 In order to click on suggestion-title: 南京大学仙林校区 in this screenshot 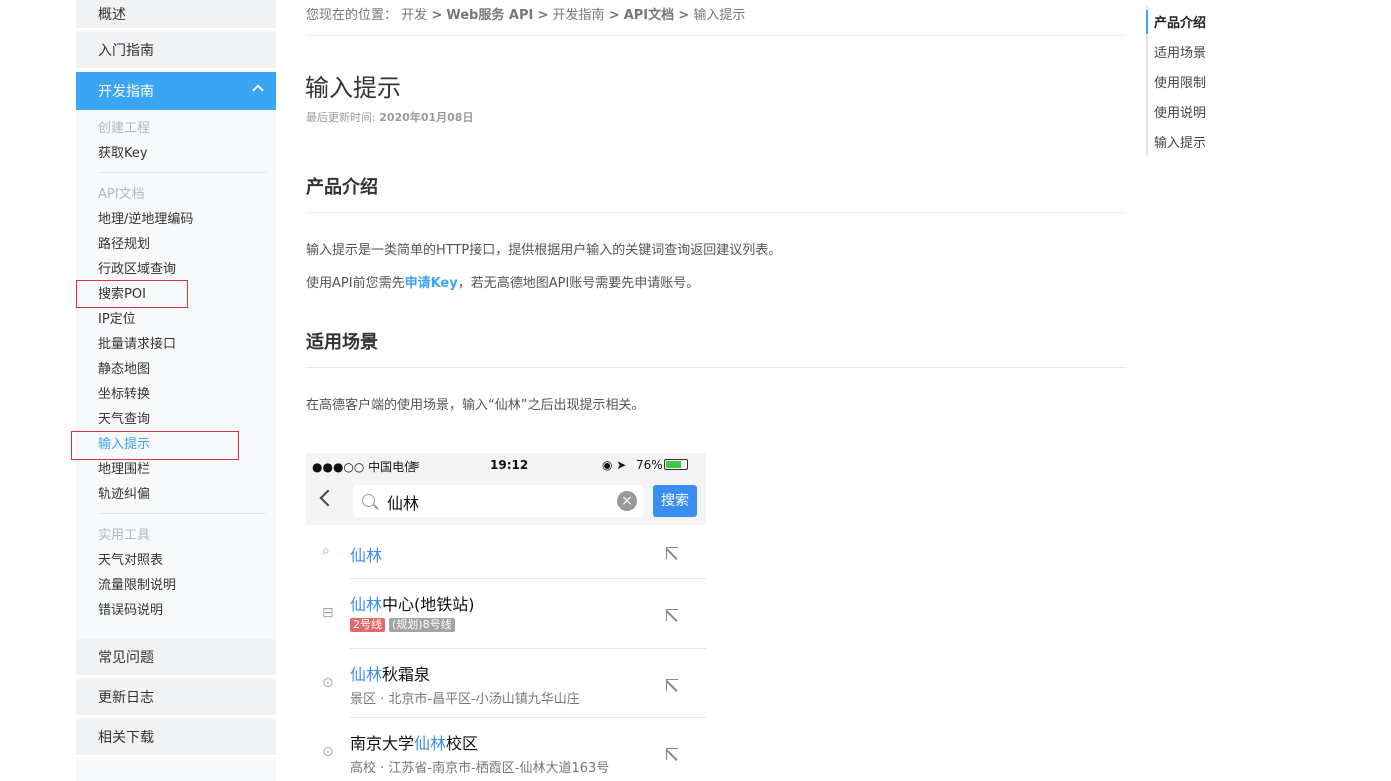, I will do `click(414, 742)`.